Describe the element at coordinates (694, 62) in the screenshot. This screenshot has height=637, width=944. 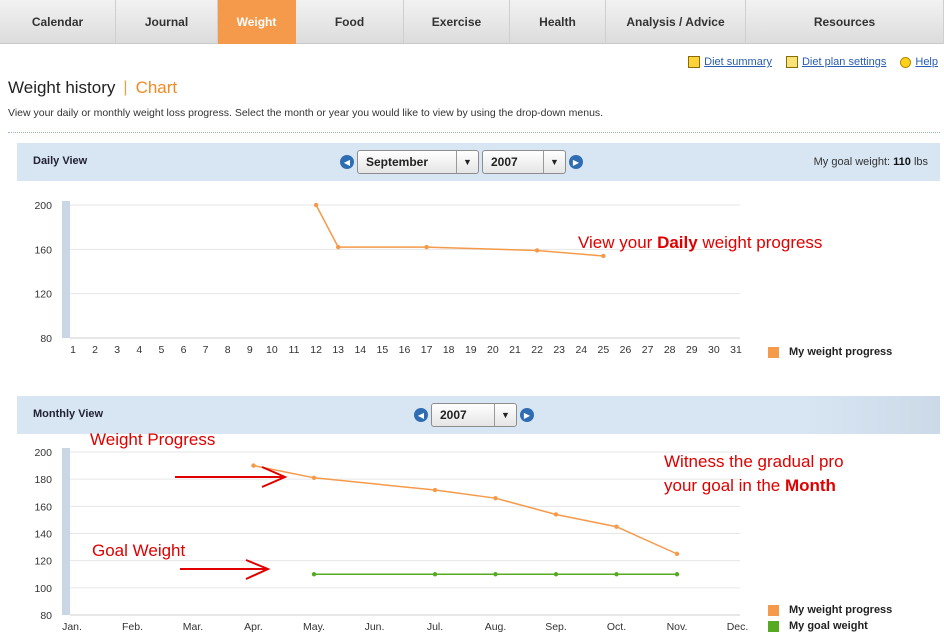
I see `document-icon` at that location.